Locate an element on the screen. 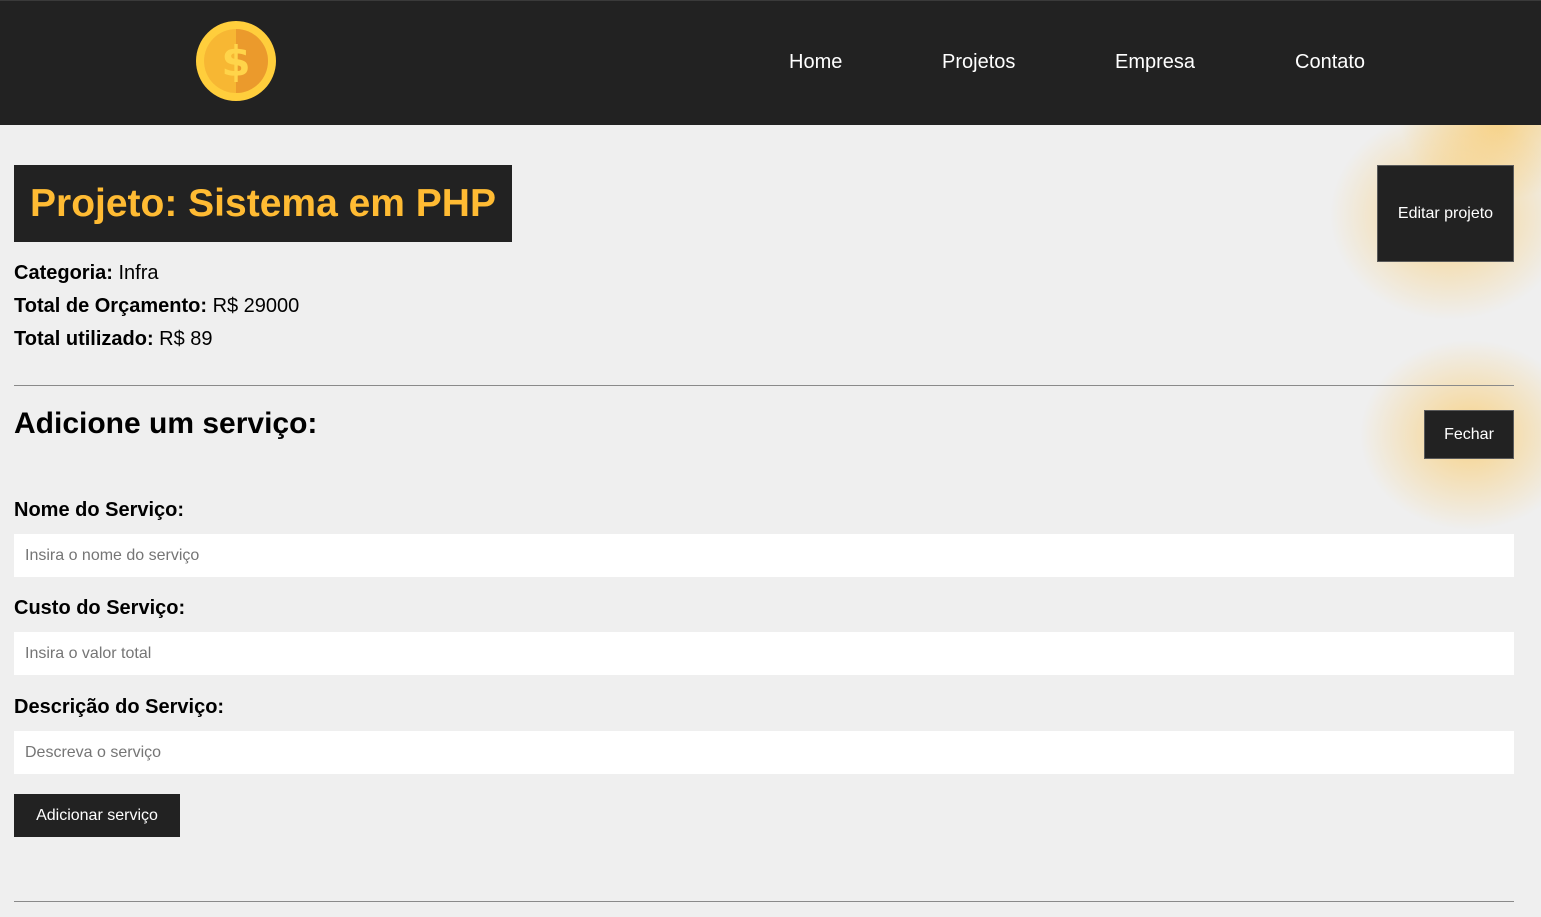 The width and height of the screenshot is (1541, 917). budget-info: Total de Orçamento: R$ 29000 is located at coordinates (156, 306).